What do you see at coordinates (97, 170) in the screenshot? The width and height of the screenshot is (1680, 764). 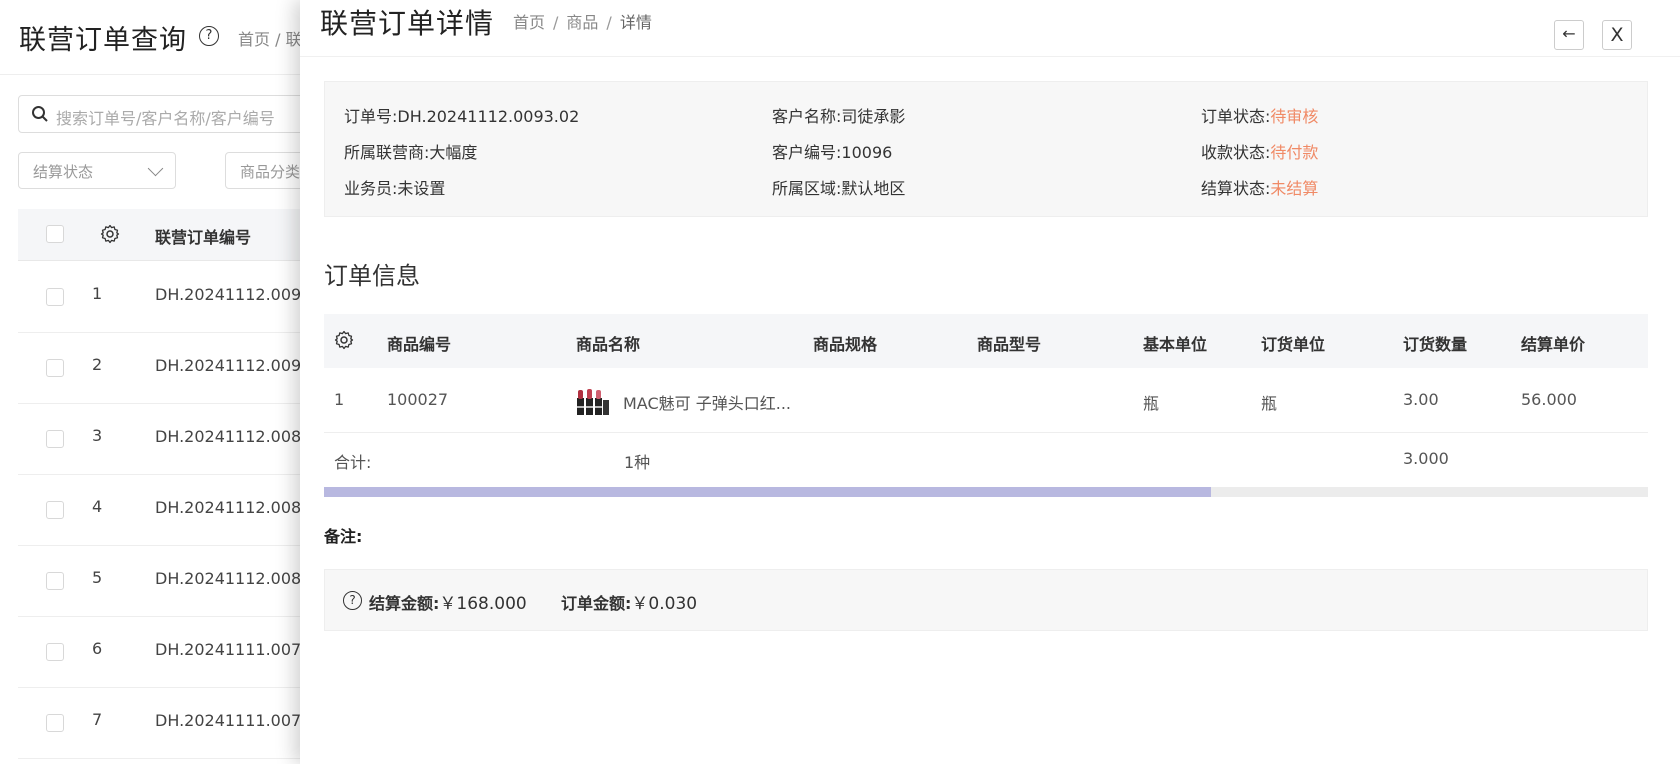 I see `settle-status-select: 结算状态` at bounding box center [97, 170].